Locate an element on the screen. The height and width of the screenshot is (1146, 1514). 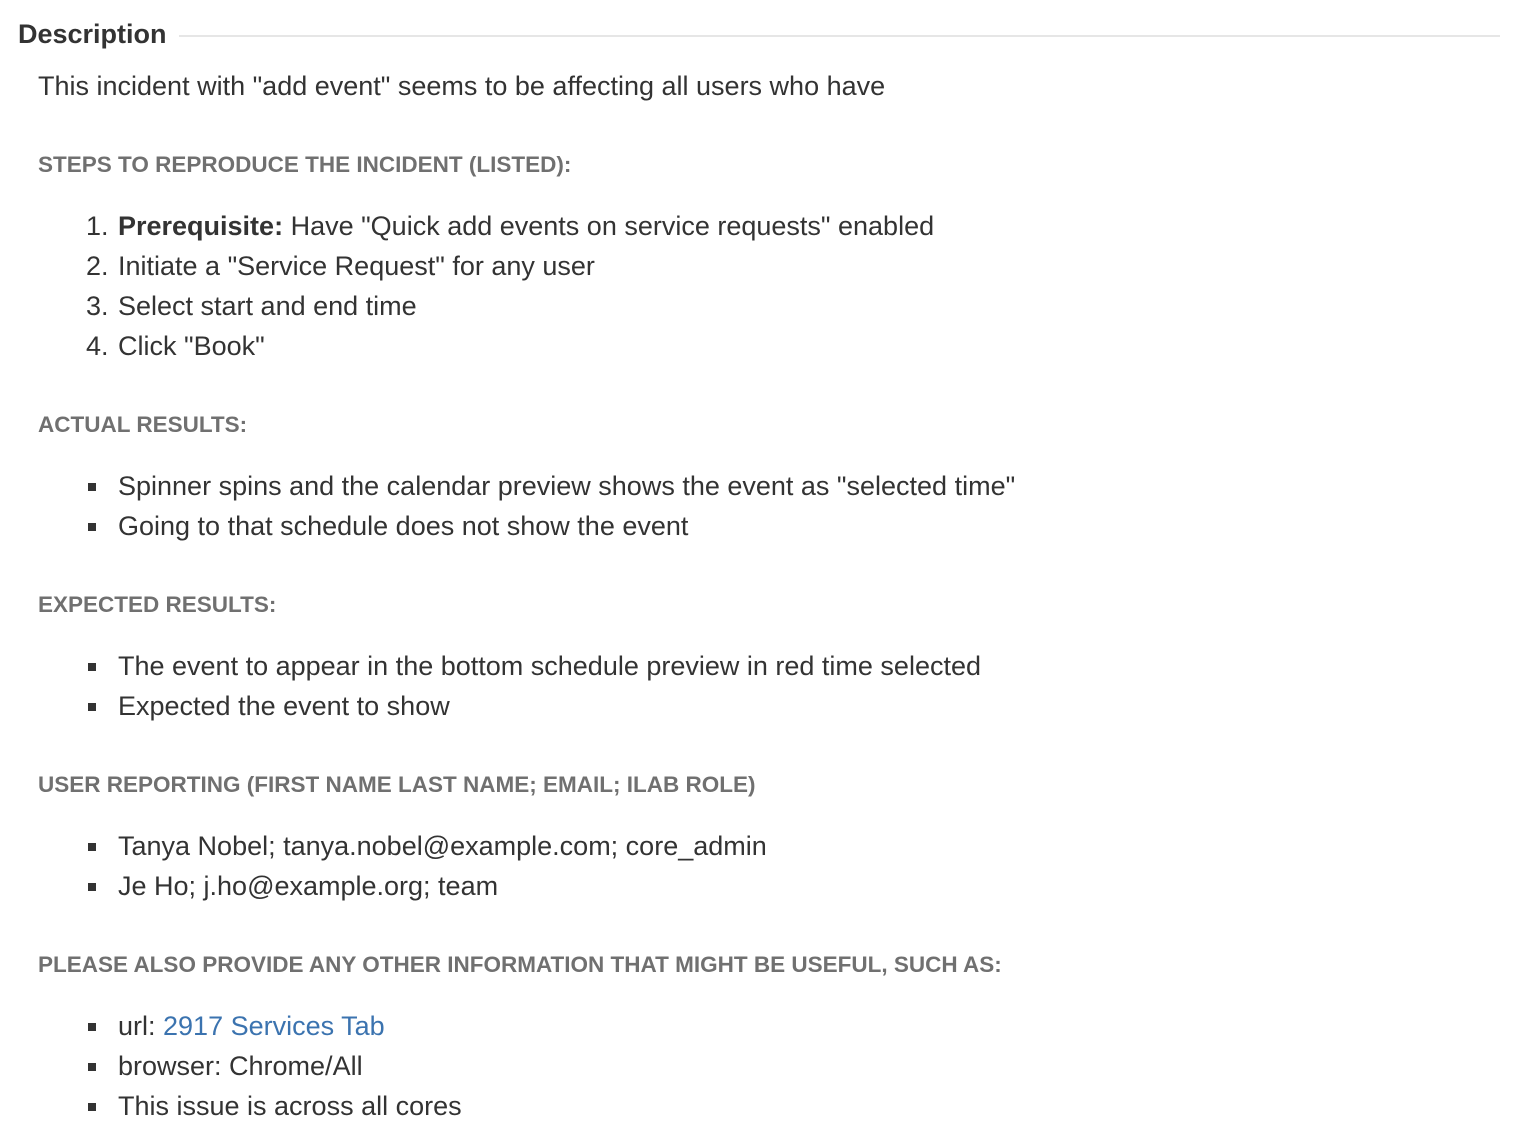
actual-results-heading: ACTUAL RESULTS: is located at coordinates (143, 424).